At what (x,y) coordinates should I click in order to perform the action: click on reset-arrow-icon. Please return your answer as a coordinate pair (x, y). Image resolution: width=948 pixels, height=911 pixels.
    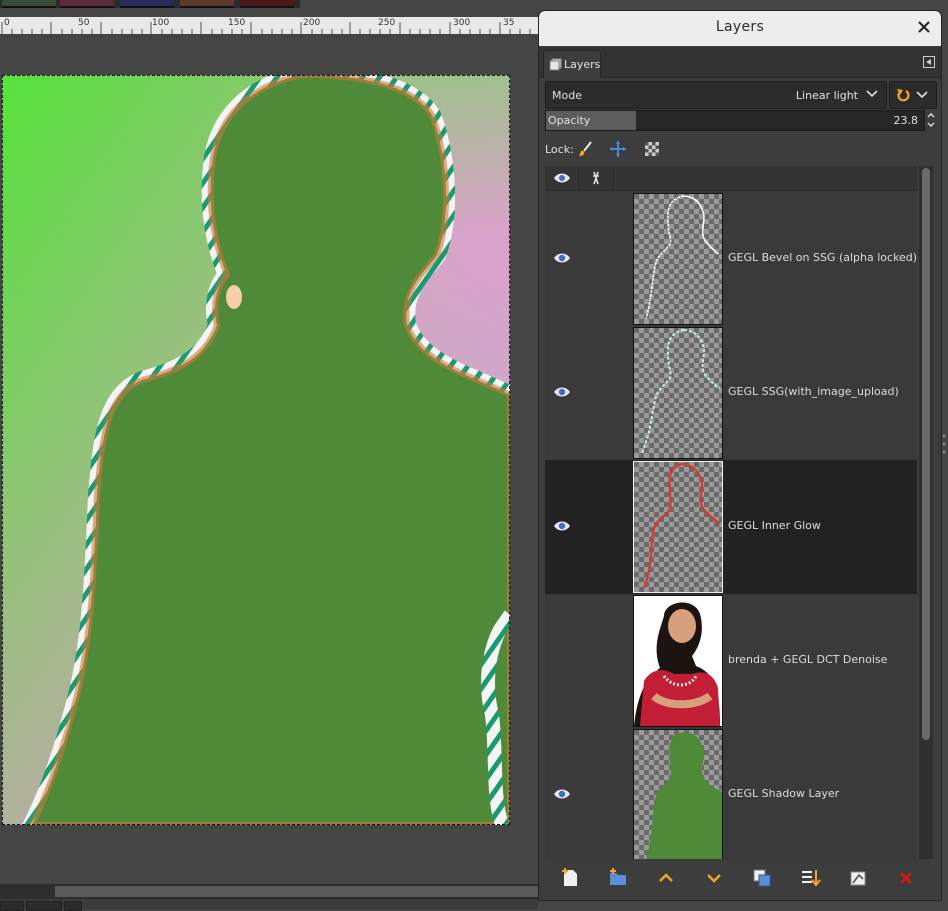
    Looking at the image, I should click on (903, 95).